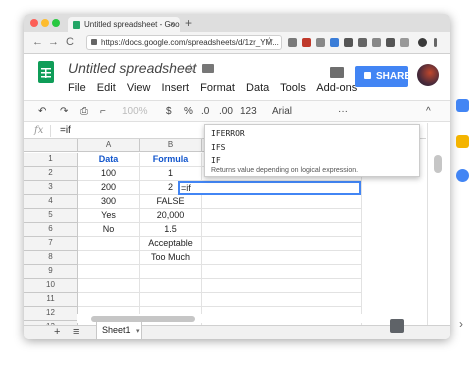 This screenshot has width=474, height=372. I want to click on tab-close-icon: ×, so click(172, 24).